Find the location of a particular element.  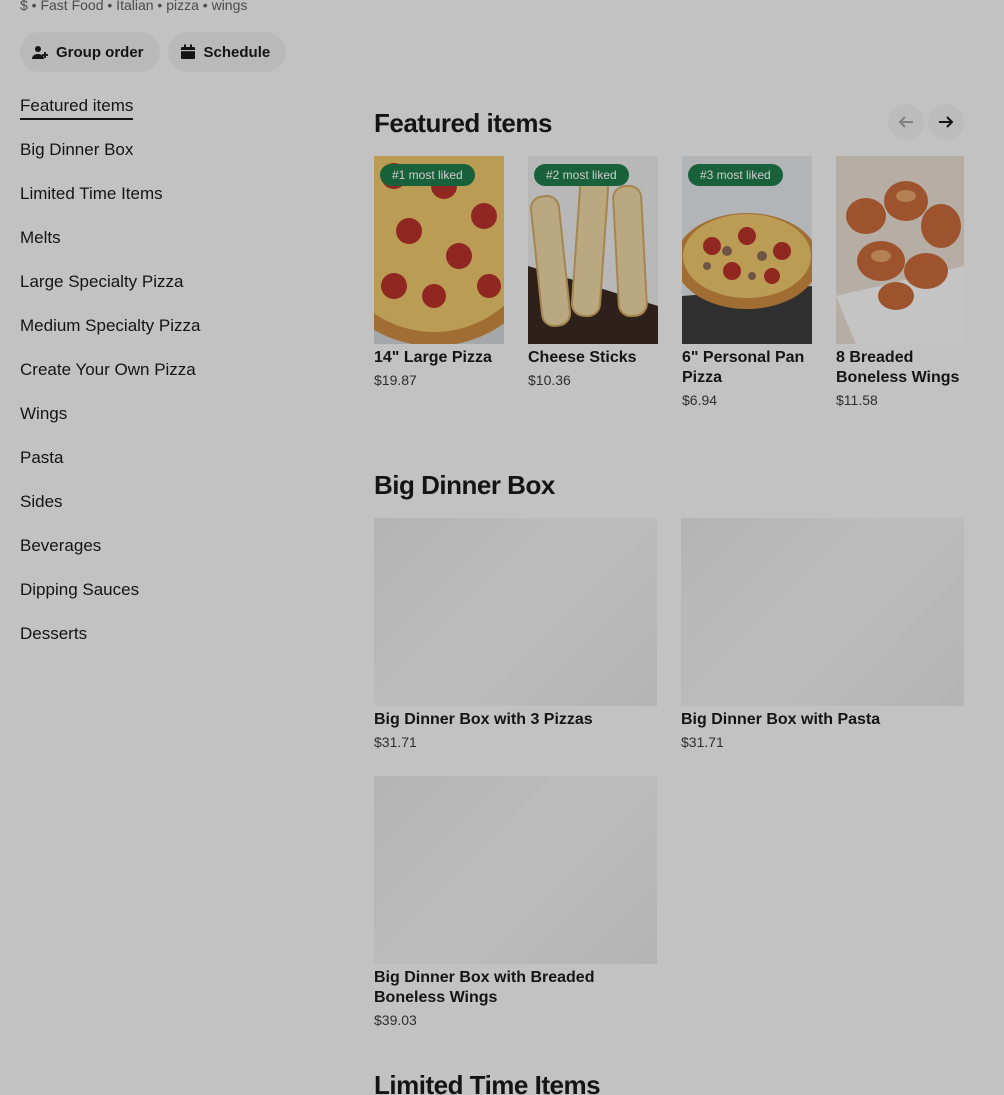

featured-item-card: #2 most liked Cheese Sticks $10.36 is located at coordinates (593, 282).